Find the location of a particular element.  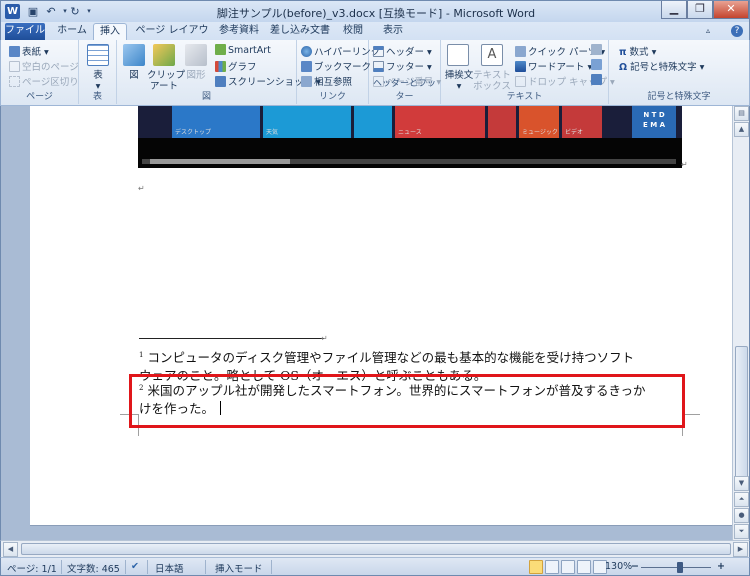

ribbon-minimize-icon: ▵ is located at coordinates (708, 31).